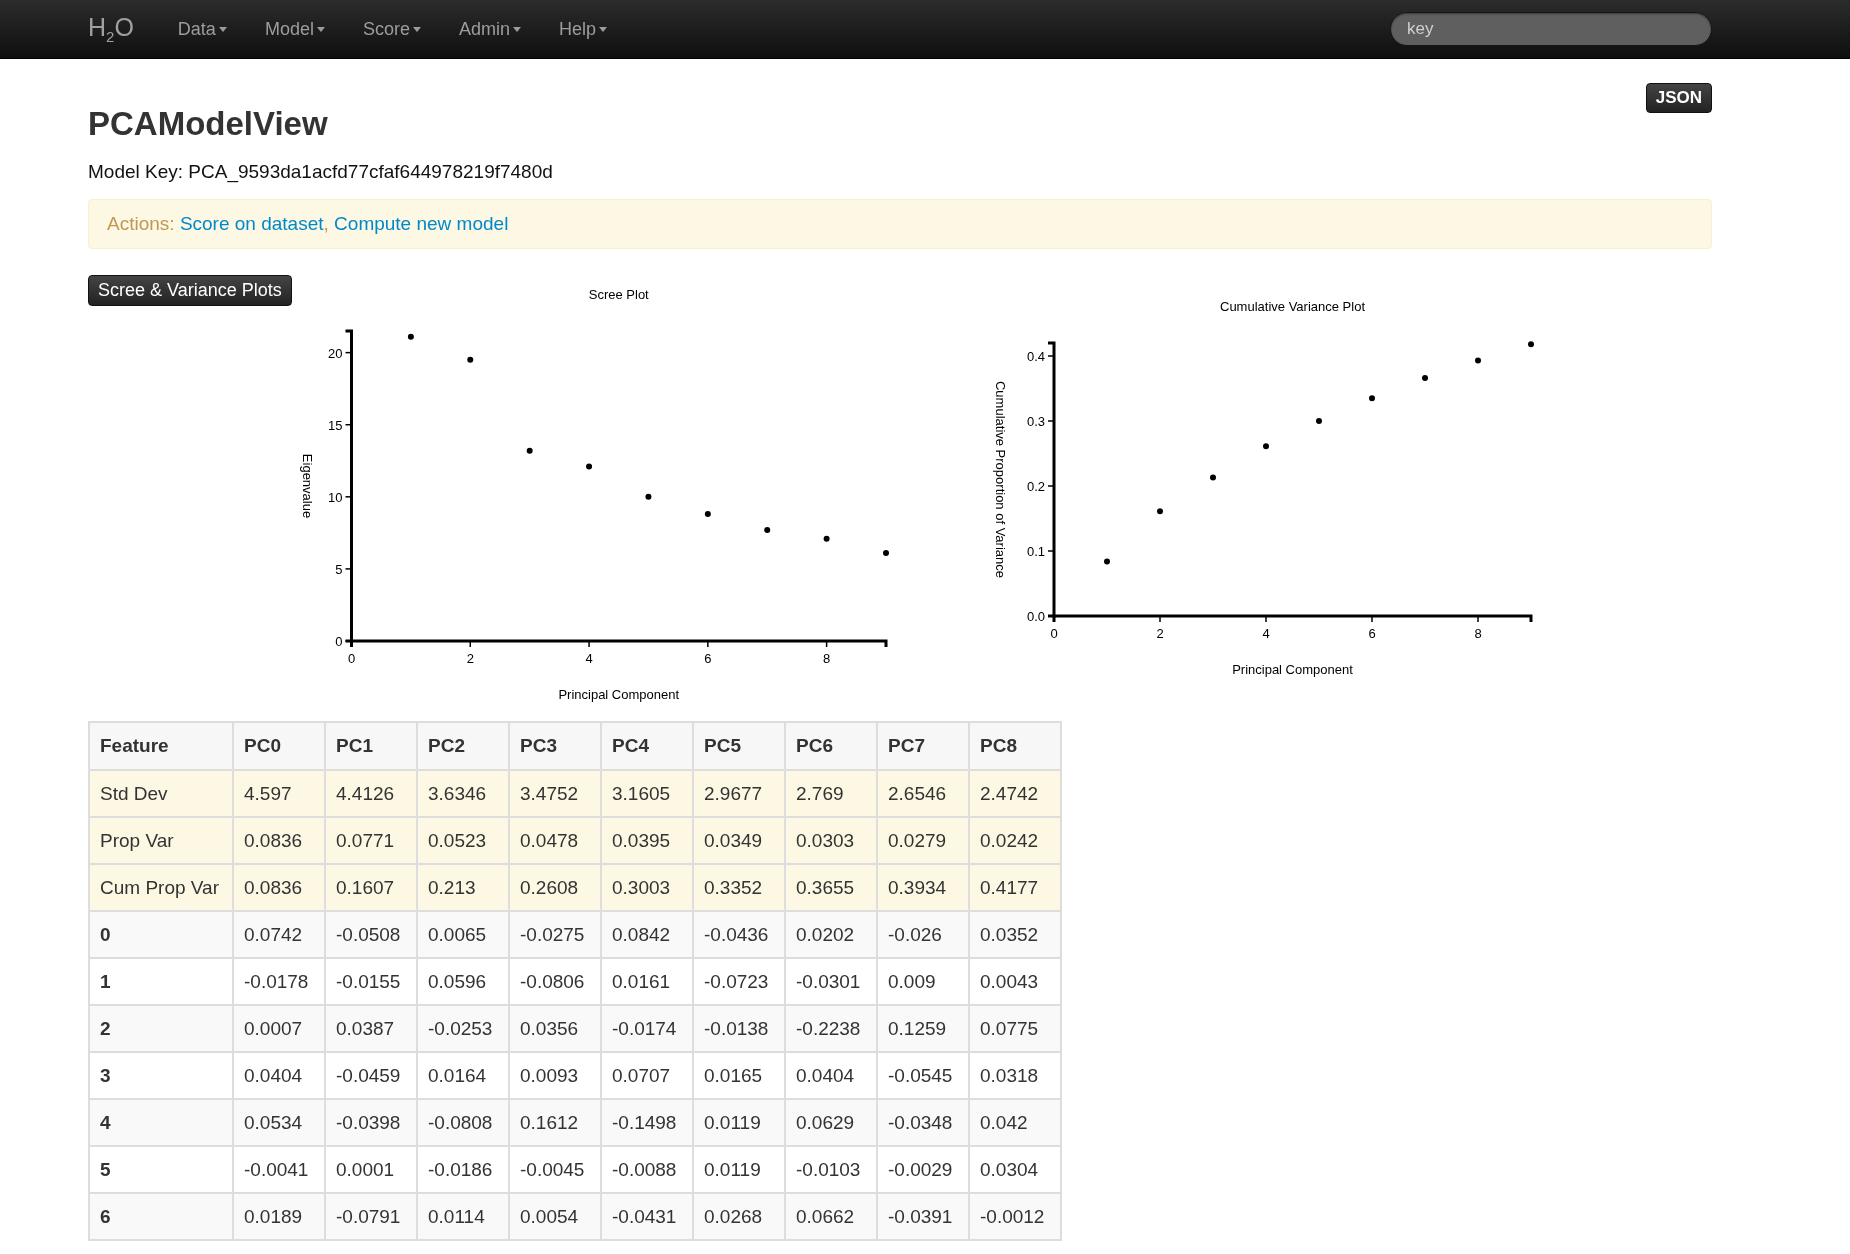 Image resolution: width=1850 pixels, height=1254 pixels. I want to click on table-cell: 0.0304, so click(1015, 1169).